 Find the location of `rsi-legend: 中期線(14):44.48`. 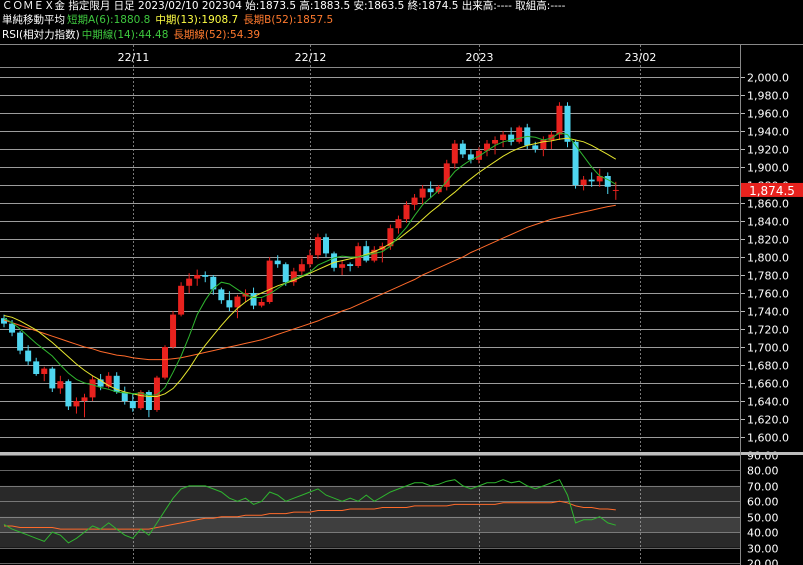

rsi-legend: 中期線(14):44.48 is located at coordinates (125, 35).